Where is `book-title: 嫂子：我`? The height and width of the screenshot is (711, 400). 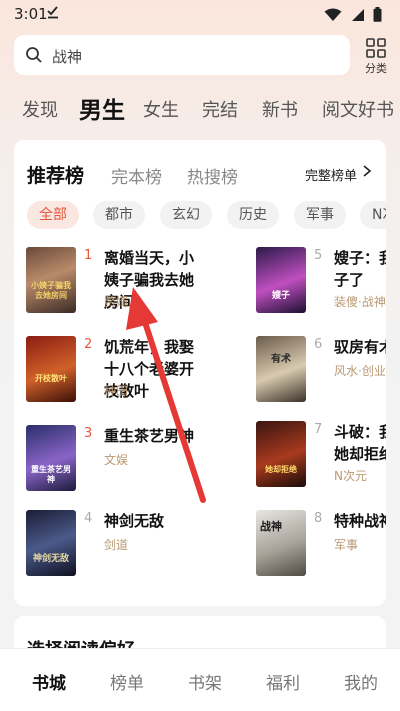 book-title: 嫂子：我 is located at coordinates (360, 258).